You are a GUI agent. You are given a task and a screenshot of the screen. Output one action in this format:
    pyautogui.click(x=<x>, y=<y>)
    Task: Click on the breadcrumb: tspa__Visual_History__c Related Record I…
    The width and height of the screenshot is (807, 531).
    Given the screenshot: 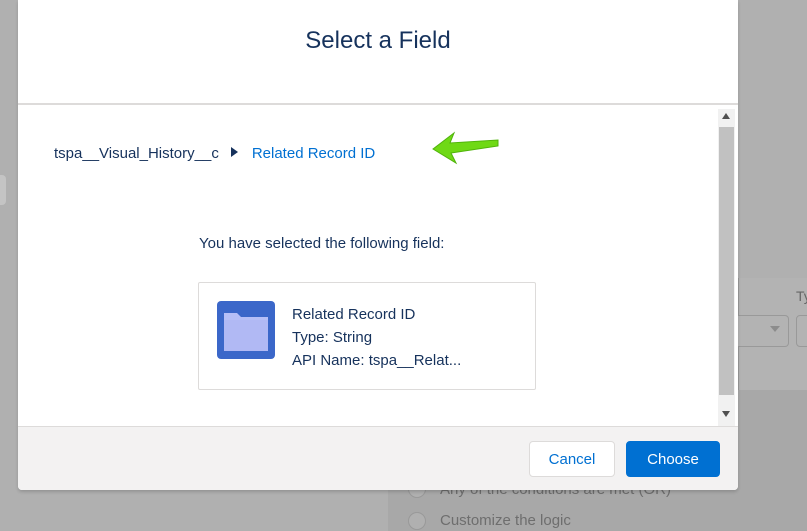 What is the action you would take?
    pyautogui.click(x=214, y=153)
    